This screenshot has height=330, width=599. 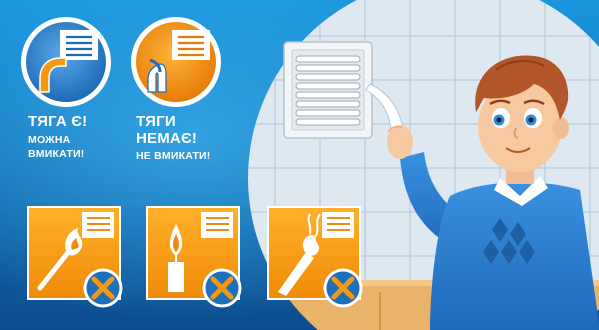 I want to click on prohibited-paper-torch-tile, so click(x=315, y=257).